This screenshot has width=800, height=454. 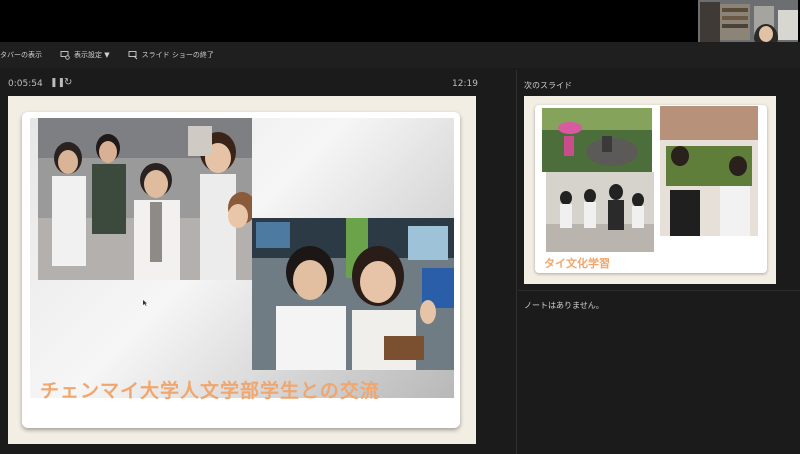 I want to click on top-black-bar, so click(x=400, y=21).